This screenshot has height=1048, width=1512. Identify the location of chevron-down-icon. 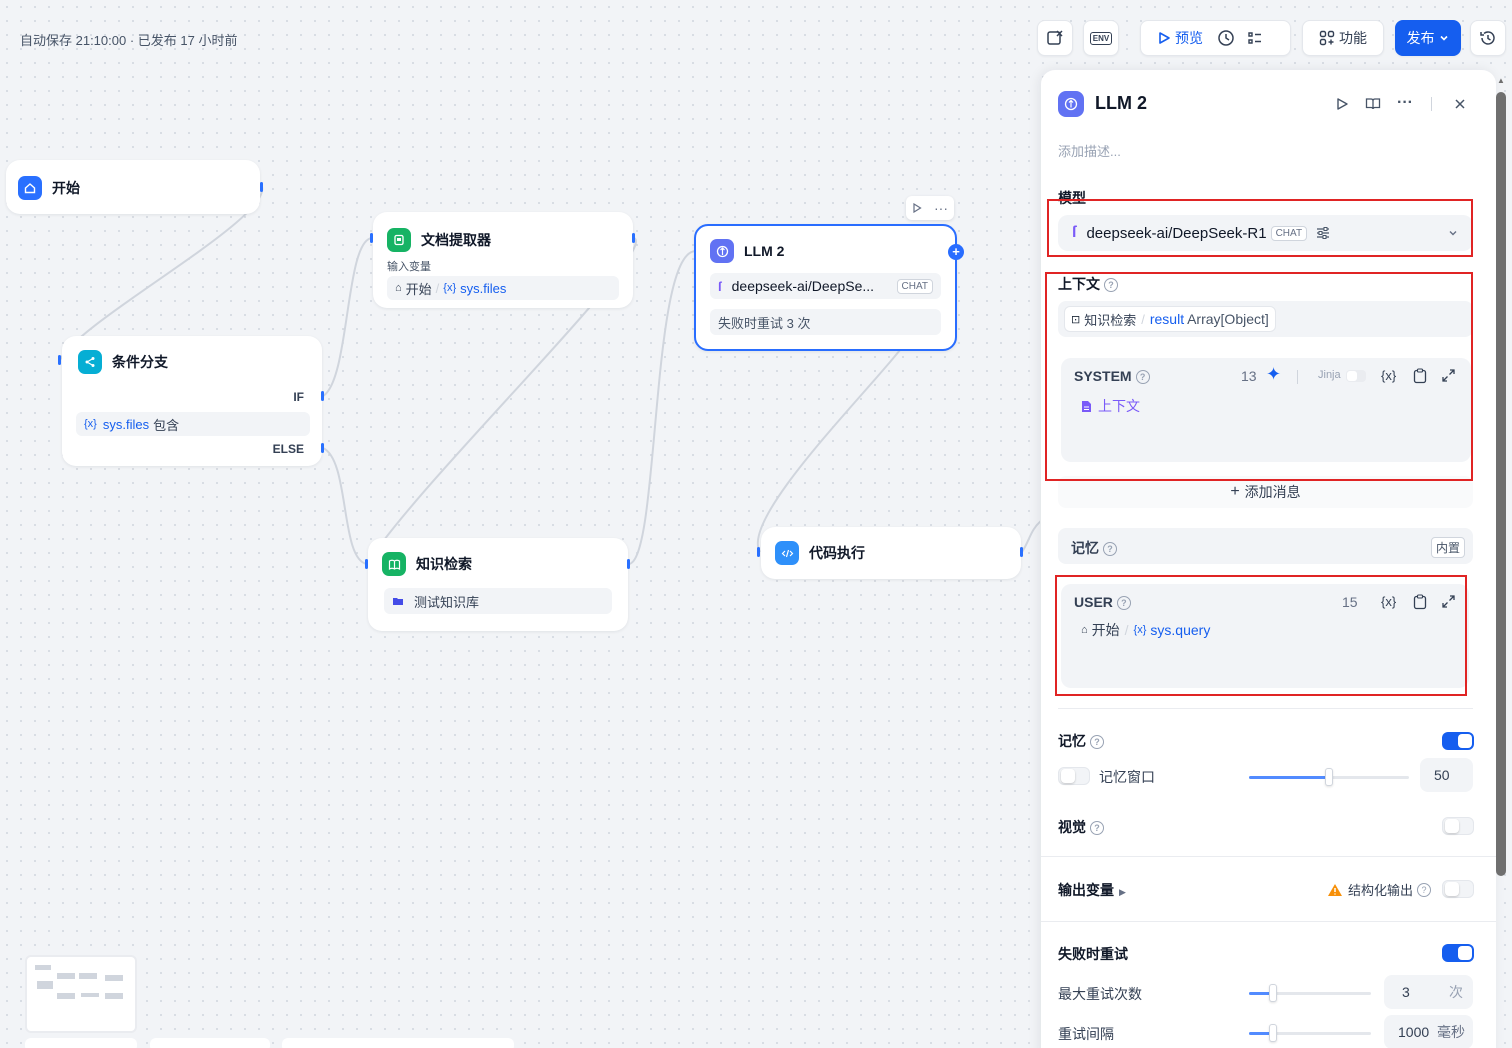
(1443, 38).